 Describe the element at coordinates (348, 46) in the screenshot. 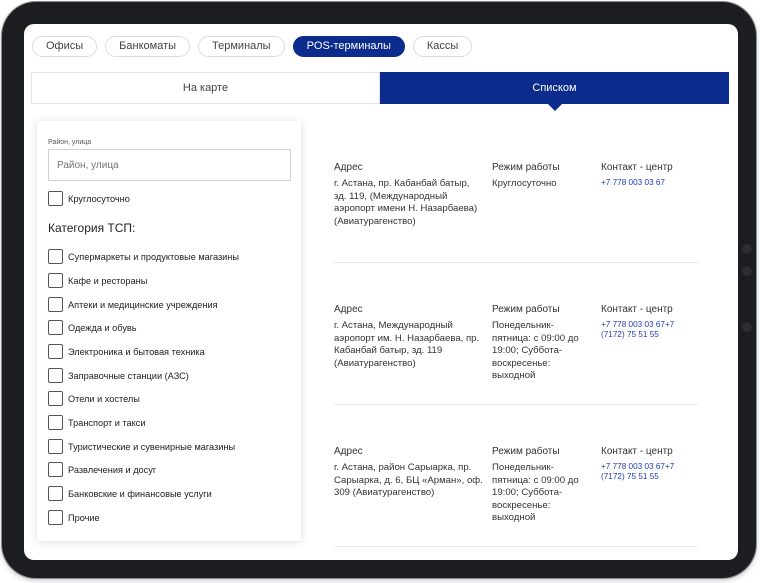

I see `tab-pos-terminals: POS-терминалы` at that location.